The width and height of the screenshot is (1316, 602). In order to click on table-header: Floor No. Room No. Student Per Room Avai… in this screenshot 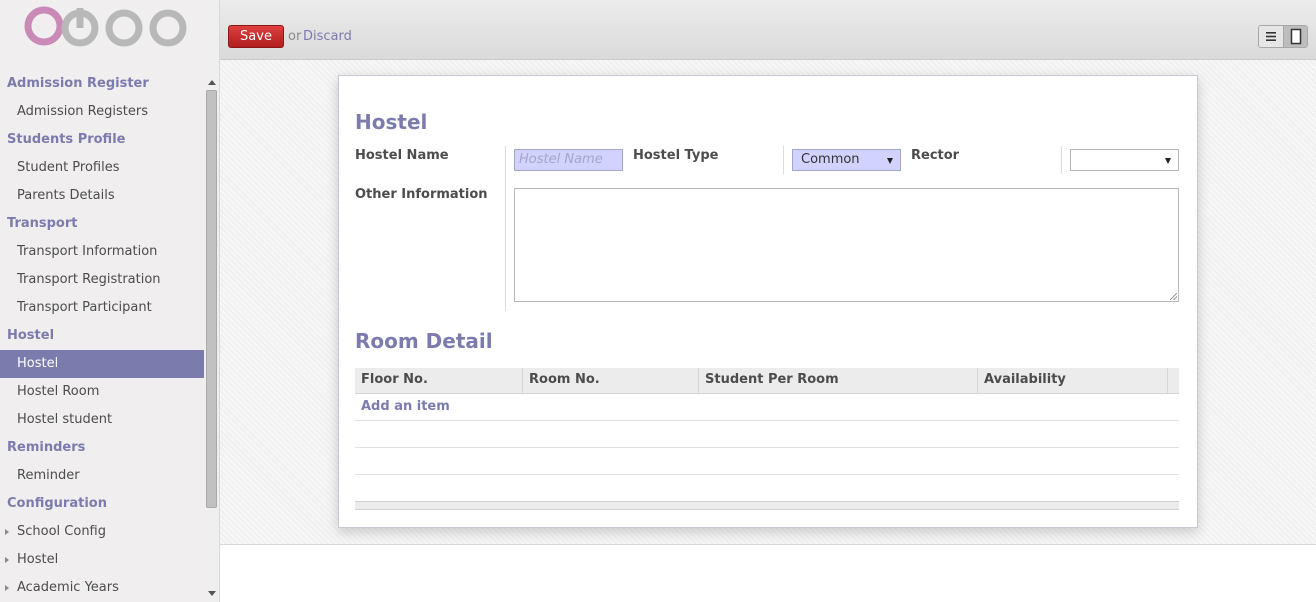, I will do `click(767, 381)`.